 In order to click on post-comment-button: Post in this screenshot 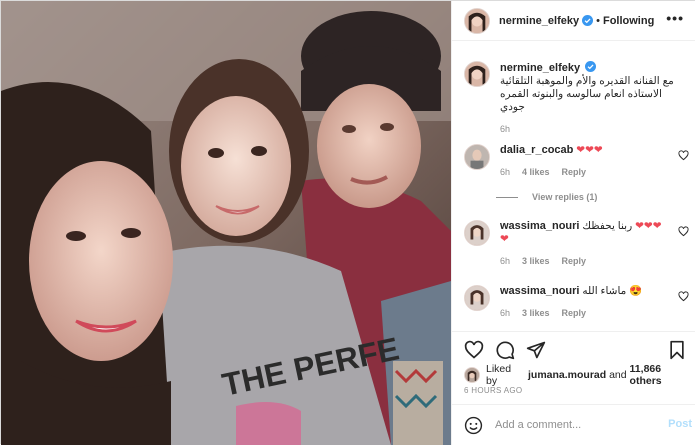, I will do `click(680, 424)`.